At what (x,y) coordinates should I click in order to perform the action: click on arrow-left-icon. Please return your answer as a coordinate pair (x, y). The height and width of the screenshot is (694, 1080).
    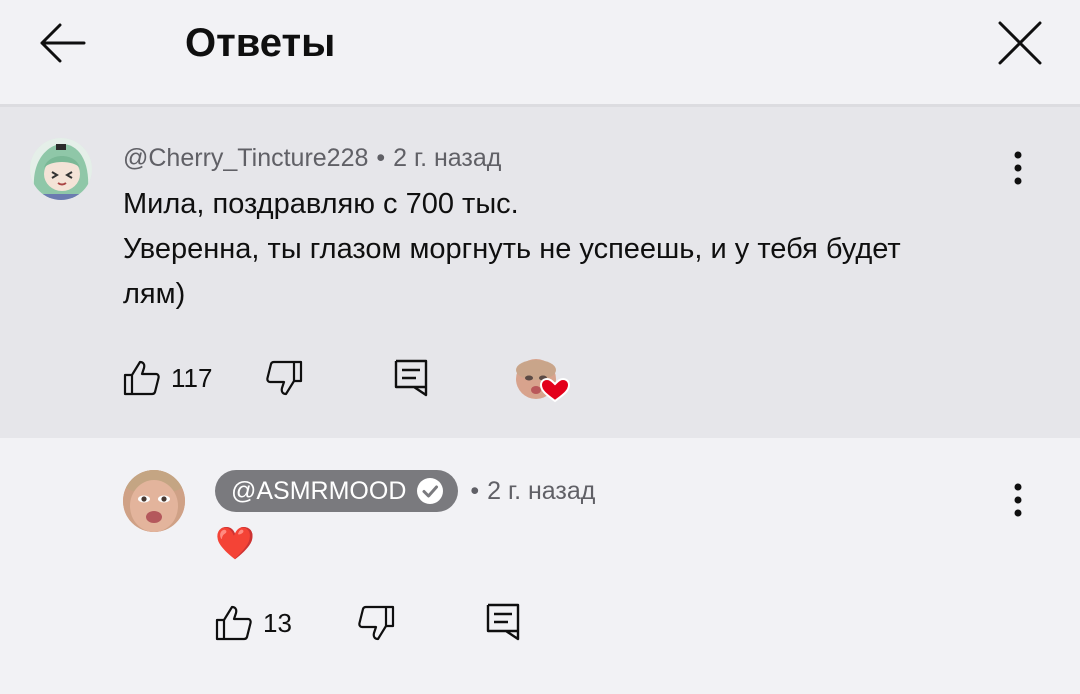
    Looking at the image, I should click on (63, 43).